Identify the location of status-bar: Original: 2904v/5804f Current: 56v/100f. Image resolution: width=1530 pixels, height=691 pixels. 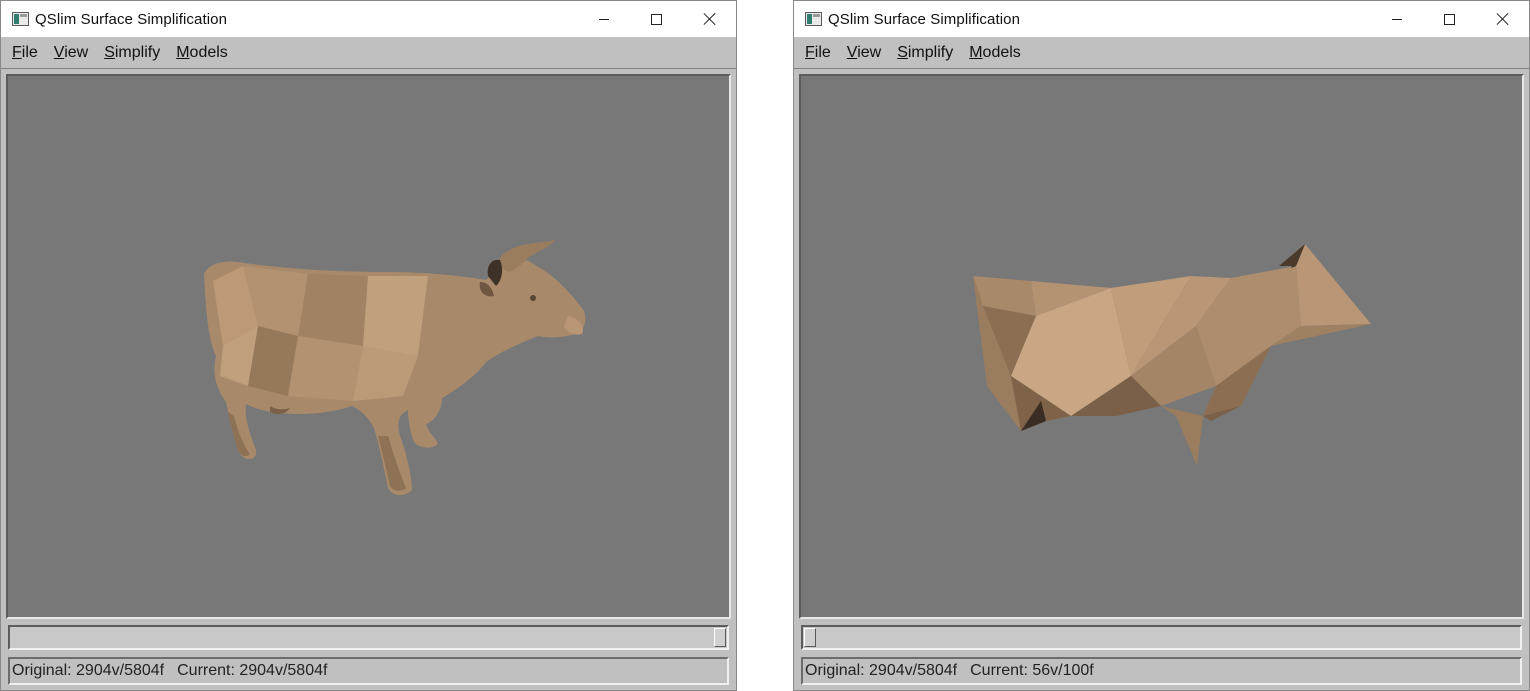
(1161, 671).